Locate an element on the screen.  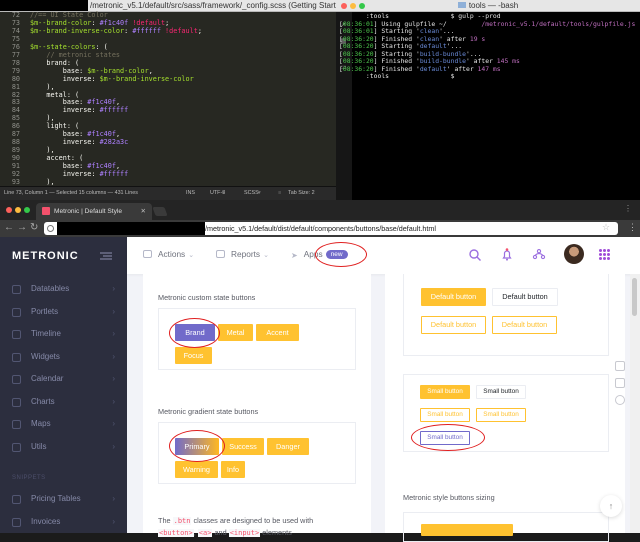
terminal-token: /metronic_v5.1/default/tools/gulpfile.js is located at coordinates (558, 23).